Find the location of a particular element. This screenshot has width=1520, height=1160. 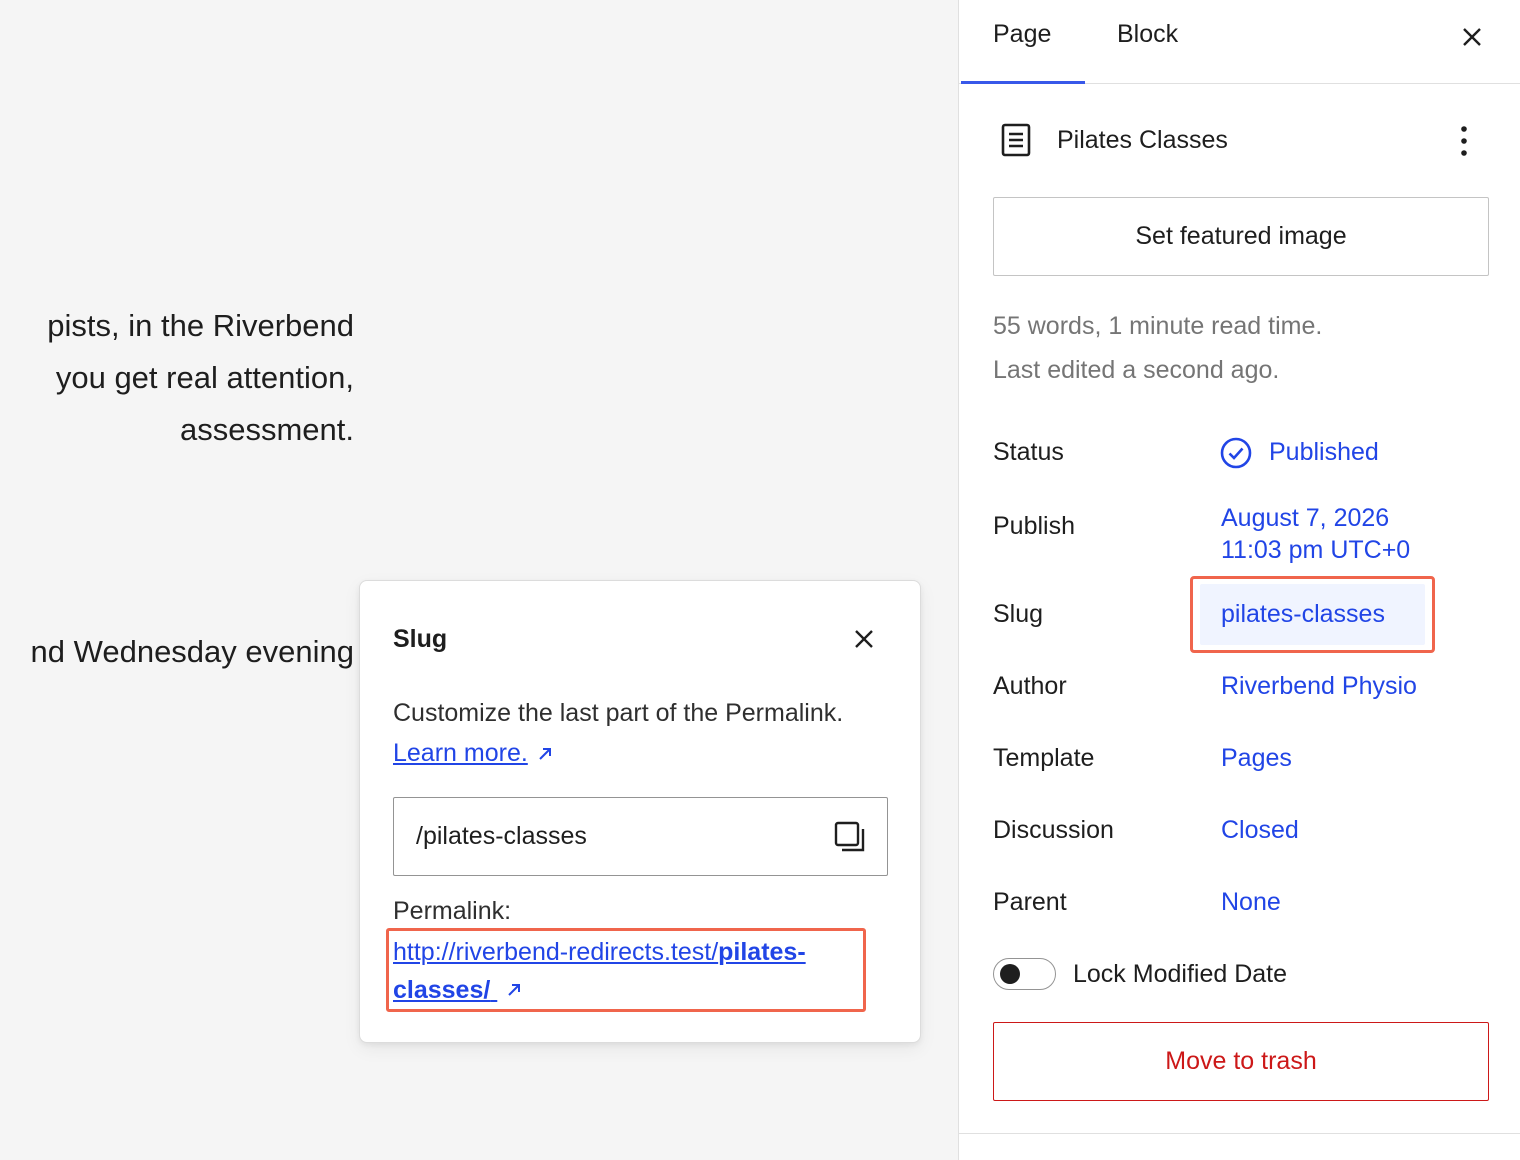

tab-page: Page is located at coordinates (1022, 34).